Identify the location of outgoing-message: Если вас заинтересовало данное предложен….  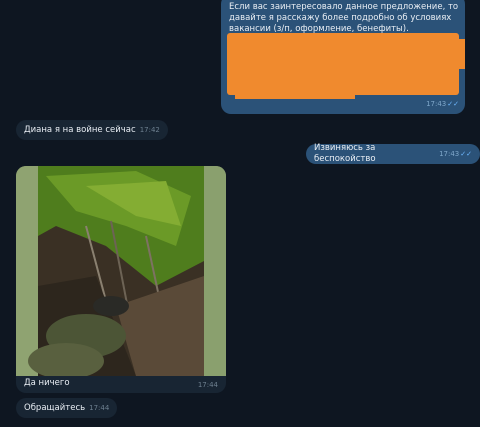
(343, 57).